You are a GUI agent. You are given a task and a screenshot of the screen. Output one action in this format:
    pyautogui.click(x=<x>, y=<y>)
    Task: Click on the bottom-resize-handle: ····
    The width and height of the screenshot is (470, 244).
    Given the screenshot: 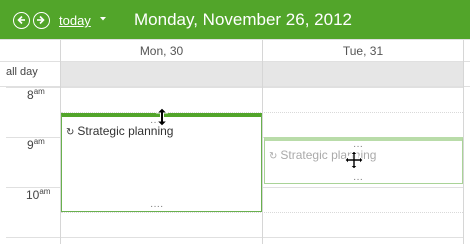 What is the action you would take?
    pyautogui.click(x=156, y=206)
    